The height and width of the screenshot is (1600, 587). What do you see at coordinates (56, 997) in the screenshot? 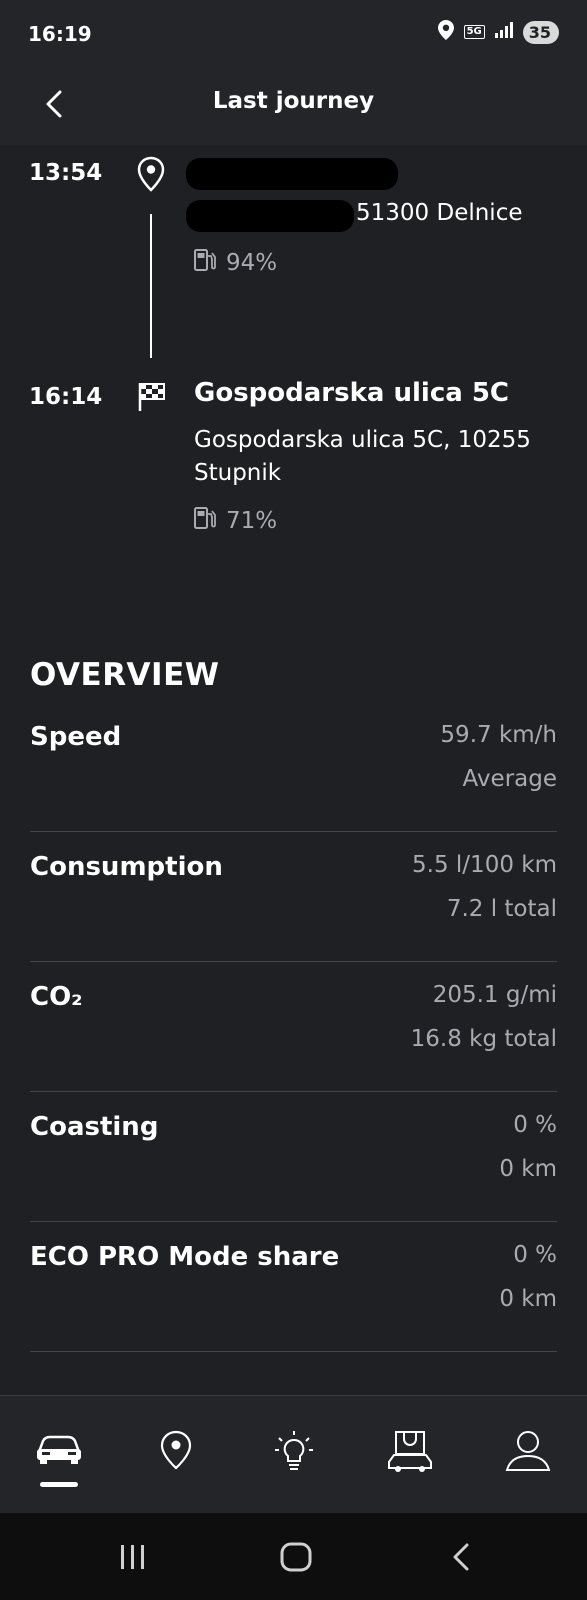
I see `metric-label: CO₂` at bounding box center [56, 997].